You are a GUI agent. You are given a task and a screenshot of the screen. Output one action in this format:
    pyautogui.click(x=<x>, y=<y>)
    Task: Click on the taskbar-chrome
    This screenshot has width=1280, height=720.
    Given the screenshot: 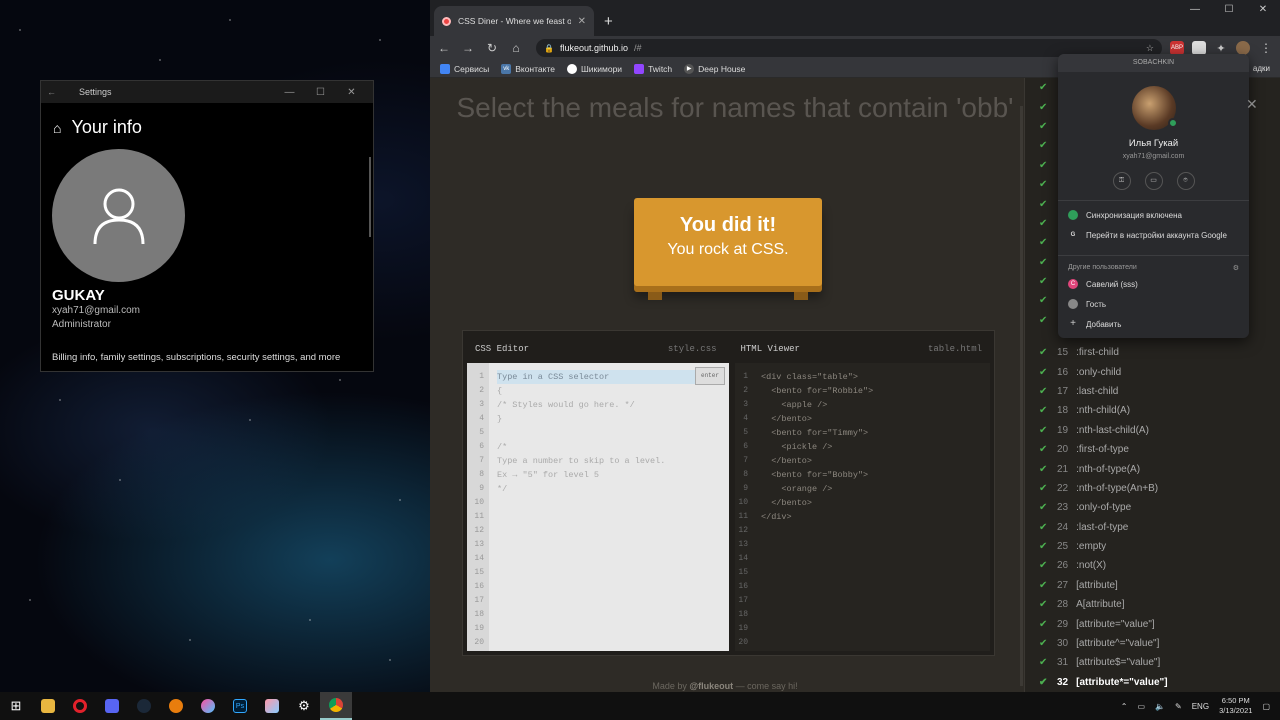 What is the action you would take?
    pyautogui.click(x=336, y=706)
    